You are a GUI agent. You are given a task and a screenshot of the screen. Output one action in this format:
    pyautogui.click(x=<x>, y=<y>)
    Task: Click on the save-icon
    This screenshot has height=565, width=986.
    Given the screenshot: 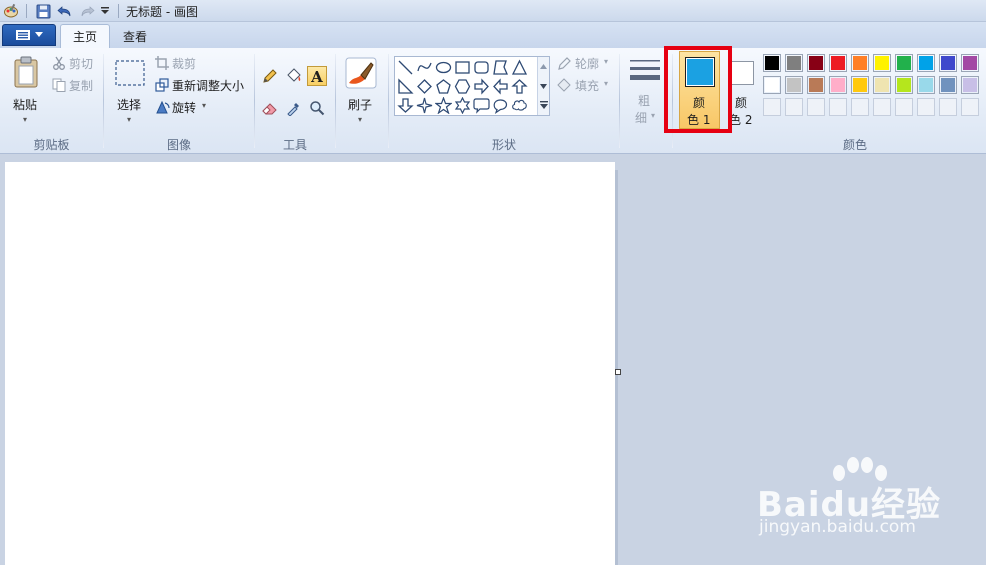 What is the action you would take?
    pyautogui.click(x=43, y=11)
    